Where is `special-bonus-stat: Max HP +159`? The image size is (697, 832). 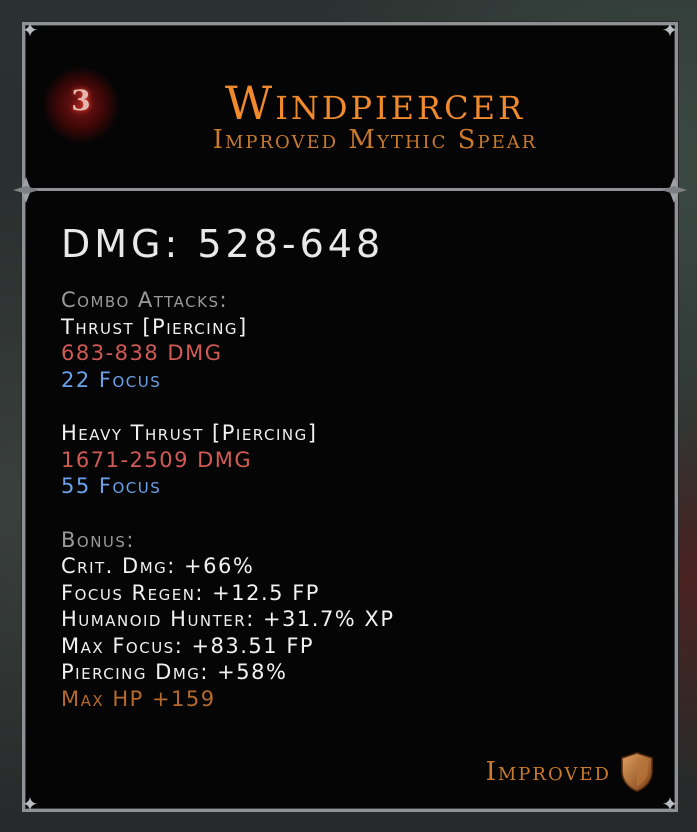
special-bonus-stat: Max HP +159 is located at coordinates (138, 698).